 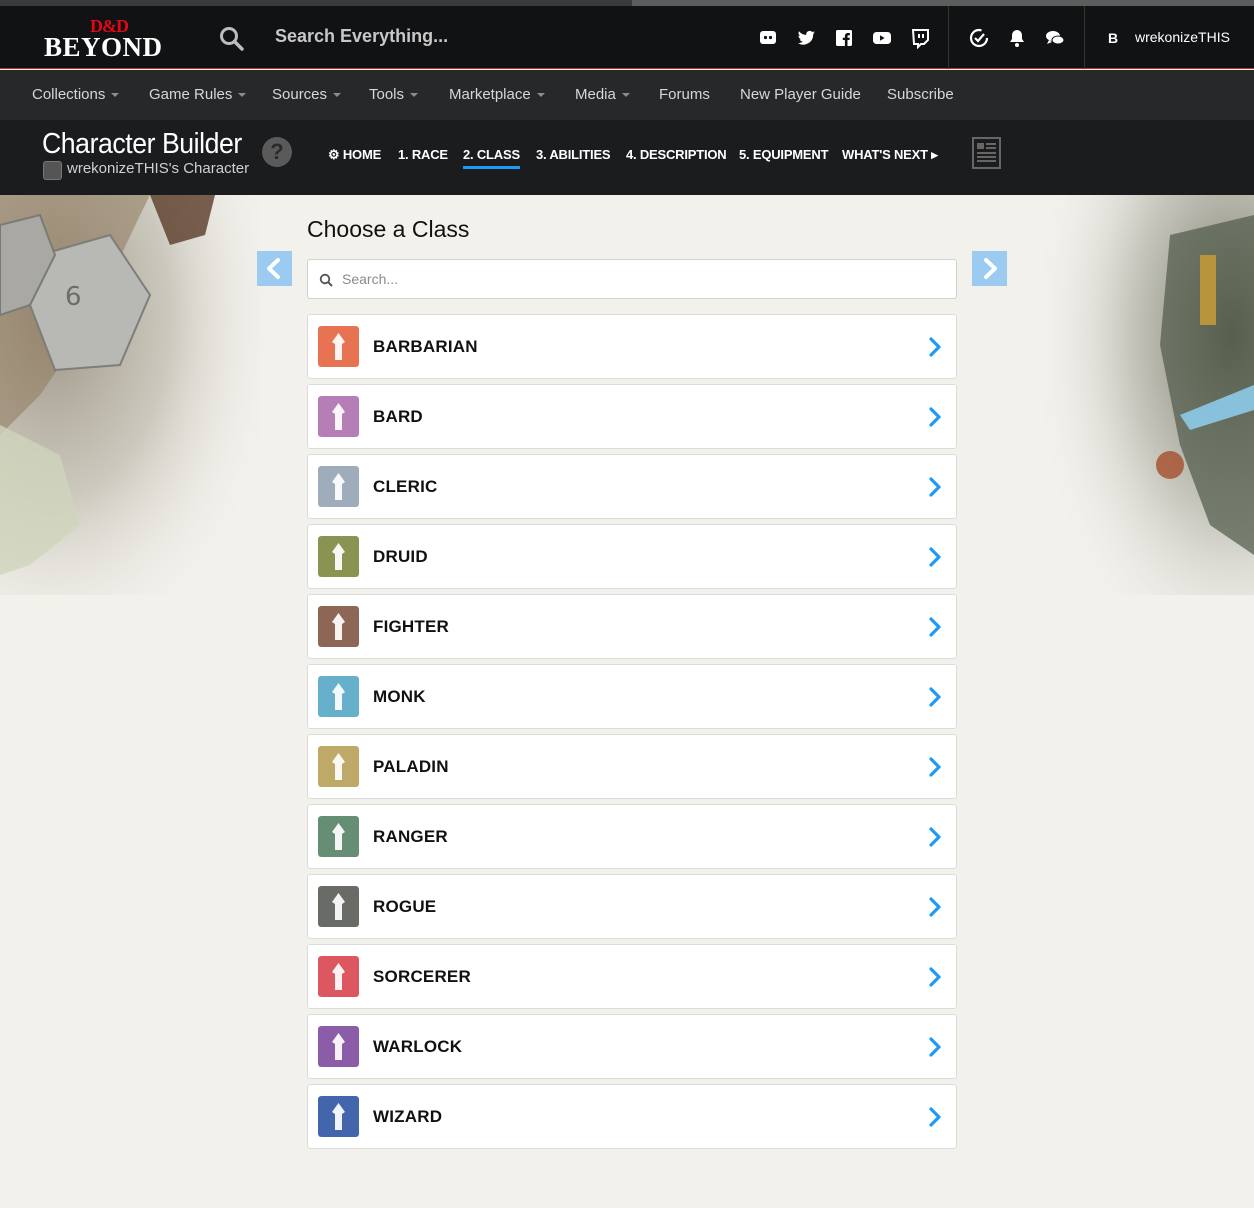 I want to click on nav-item-subscribe: Subscribe, so click(x=920, y=94).